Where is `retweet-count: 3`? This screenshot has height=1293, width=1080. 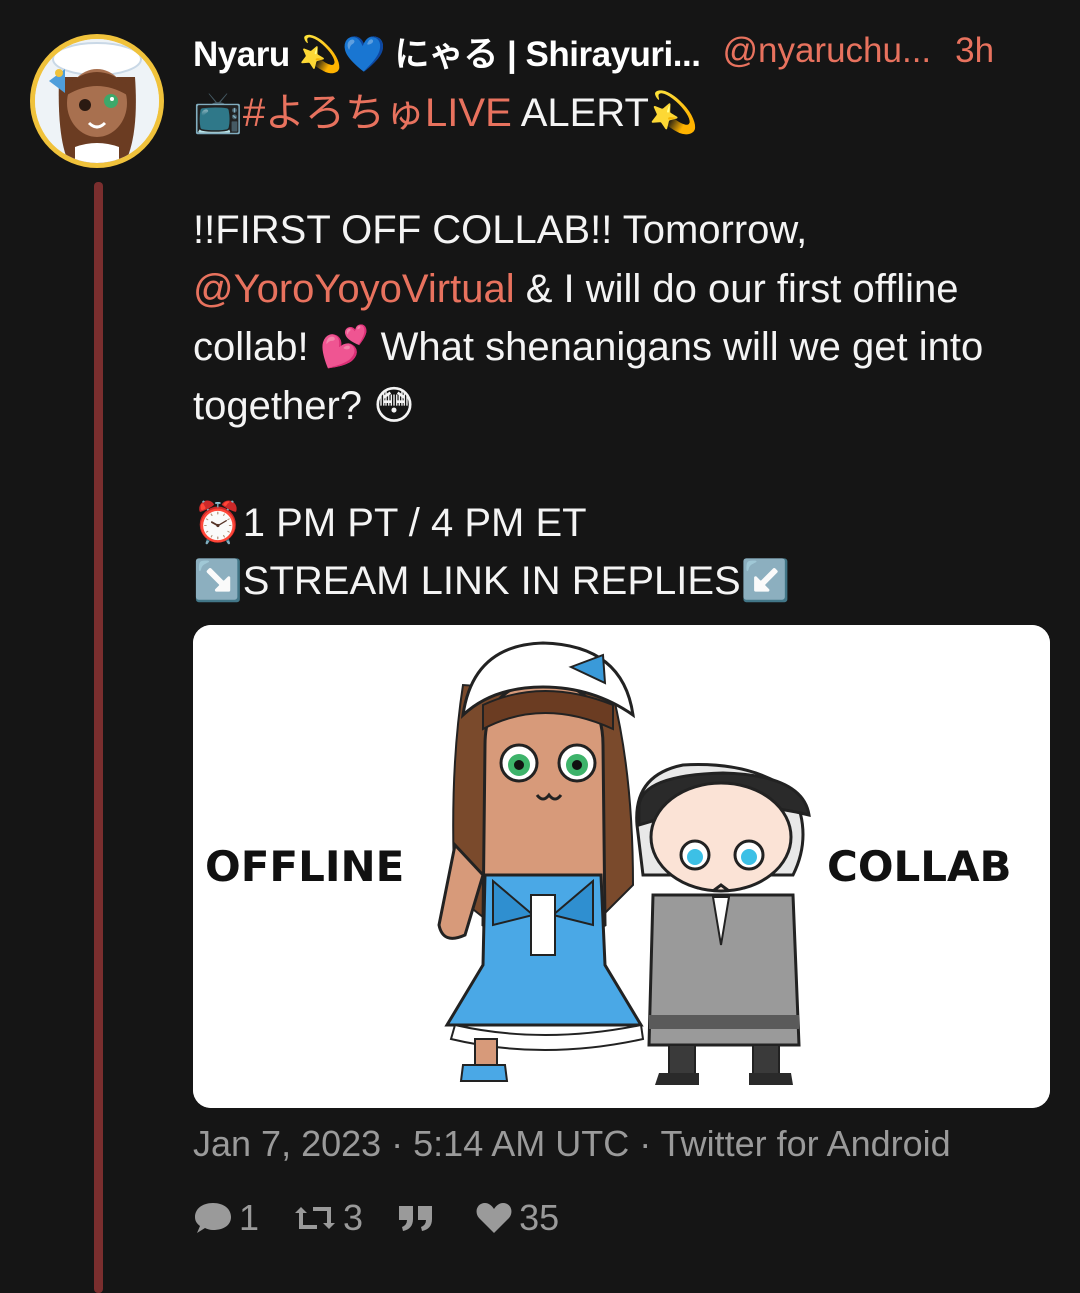 retweet-count: 3 is located at coordinates (353, 1217).